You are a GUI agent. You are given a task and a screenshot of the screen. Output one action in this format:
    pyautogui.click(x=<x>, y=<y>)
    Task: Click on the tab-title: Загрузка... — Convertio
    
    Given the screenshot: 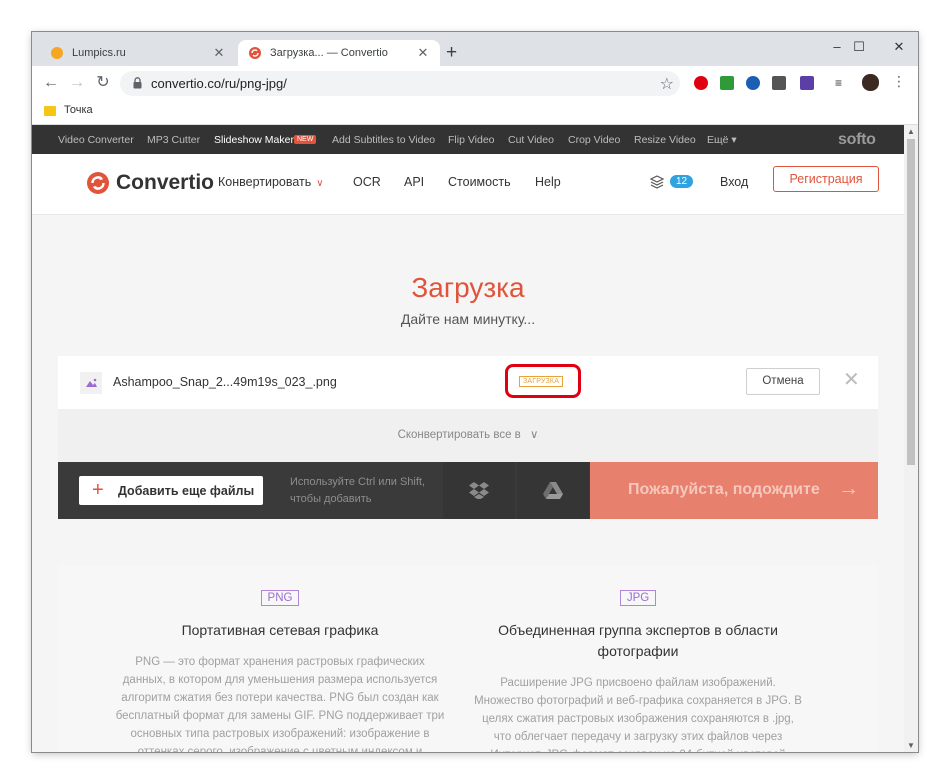 What is the action you would take?
    pyautogui.click(x=329, y=53)
    